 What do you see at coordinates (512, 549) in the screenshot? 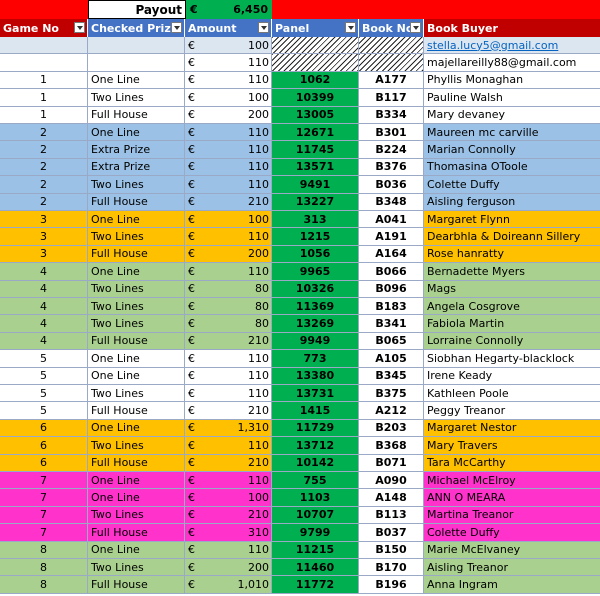
I see `book-buyer-cell: Marie McElvaney` at bounding box center [512, 549].